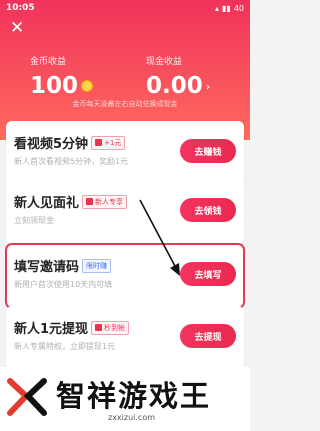 This screenshot has width=320, height=431. I want to click on watermark-banner: 智祥游戏王 zxxizui.com, so click(125, 399).